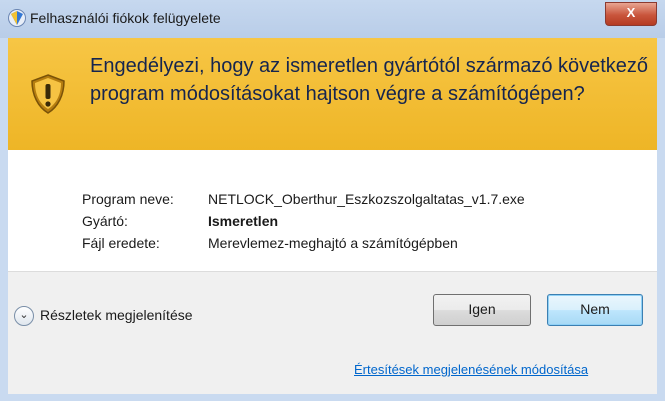  I want to click on uac-shield-icon, so click(17, 18).